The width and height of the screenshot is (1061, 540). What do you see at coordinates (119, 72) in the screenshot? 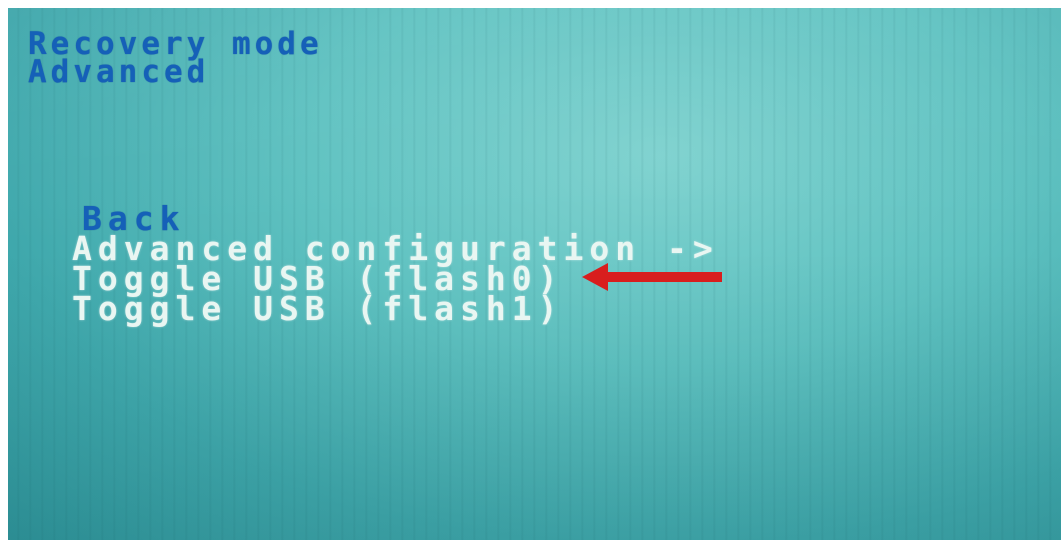
I see `header-subtitle: Advanced` at bounding box center [119, 72].